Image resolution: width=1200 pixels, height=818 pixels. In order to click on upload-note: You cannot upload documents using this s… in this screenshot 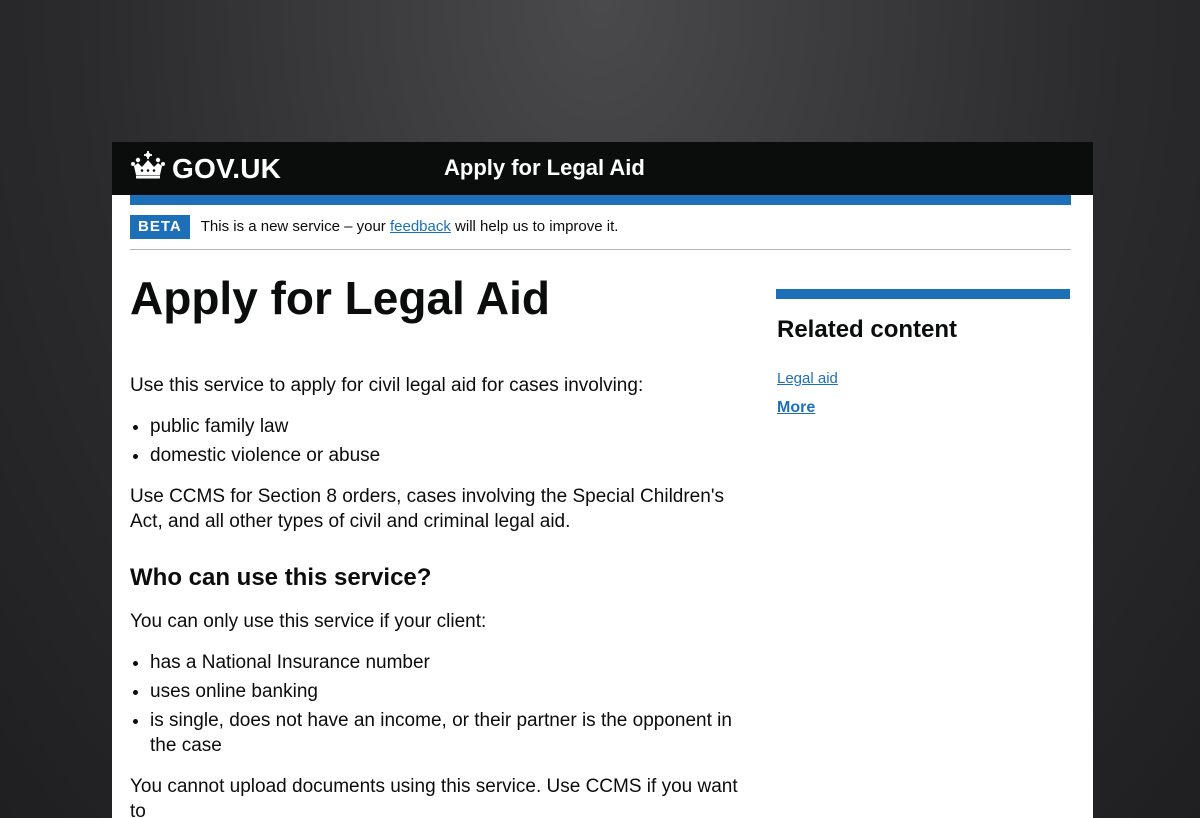, I will do `click(434, 797)`.